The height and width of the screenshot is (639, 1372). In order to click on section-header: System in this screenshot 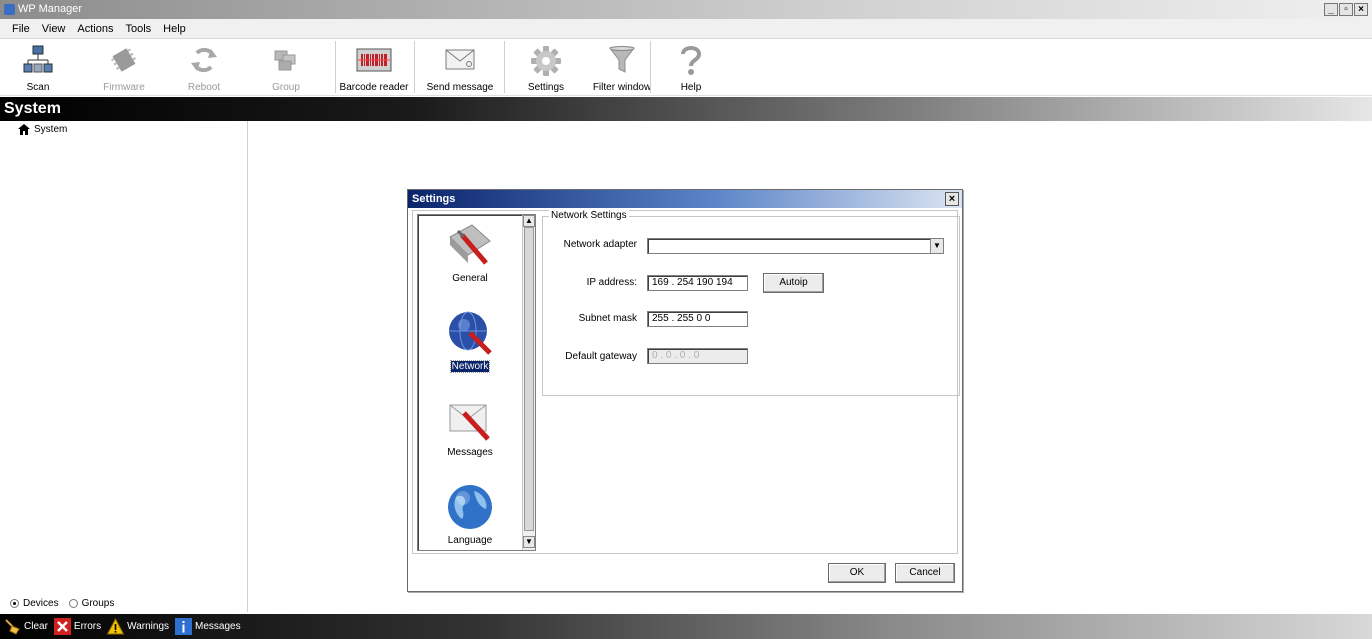, I will do `click(686, 109)`.